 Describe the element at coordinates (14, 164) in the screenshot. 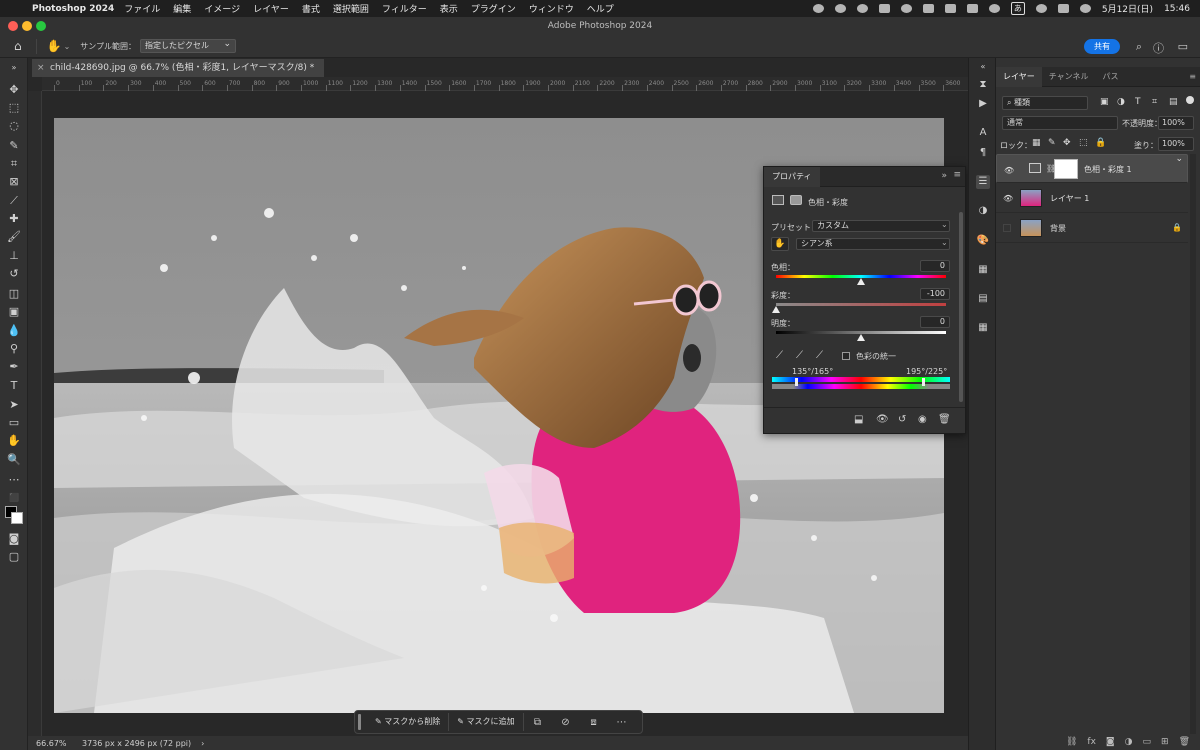

I see `crop-tool-icon: ⌗` at that location.